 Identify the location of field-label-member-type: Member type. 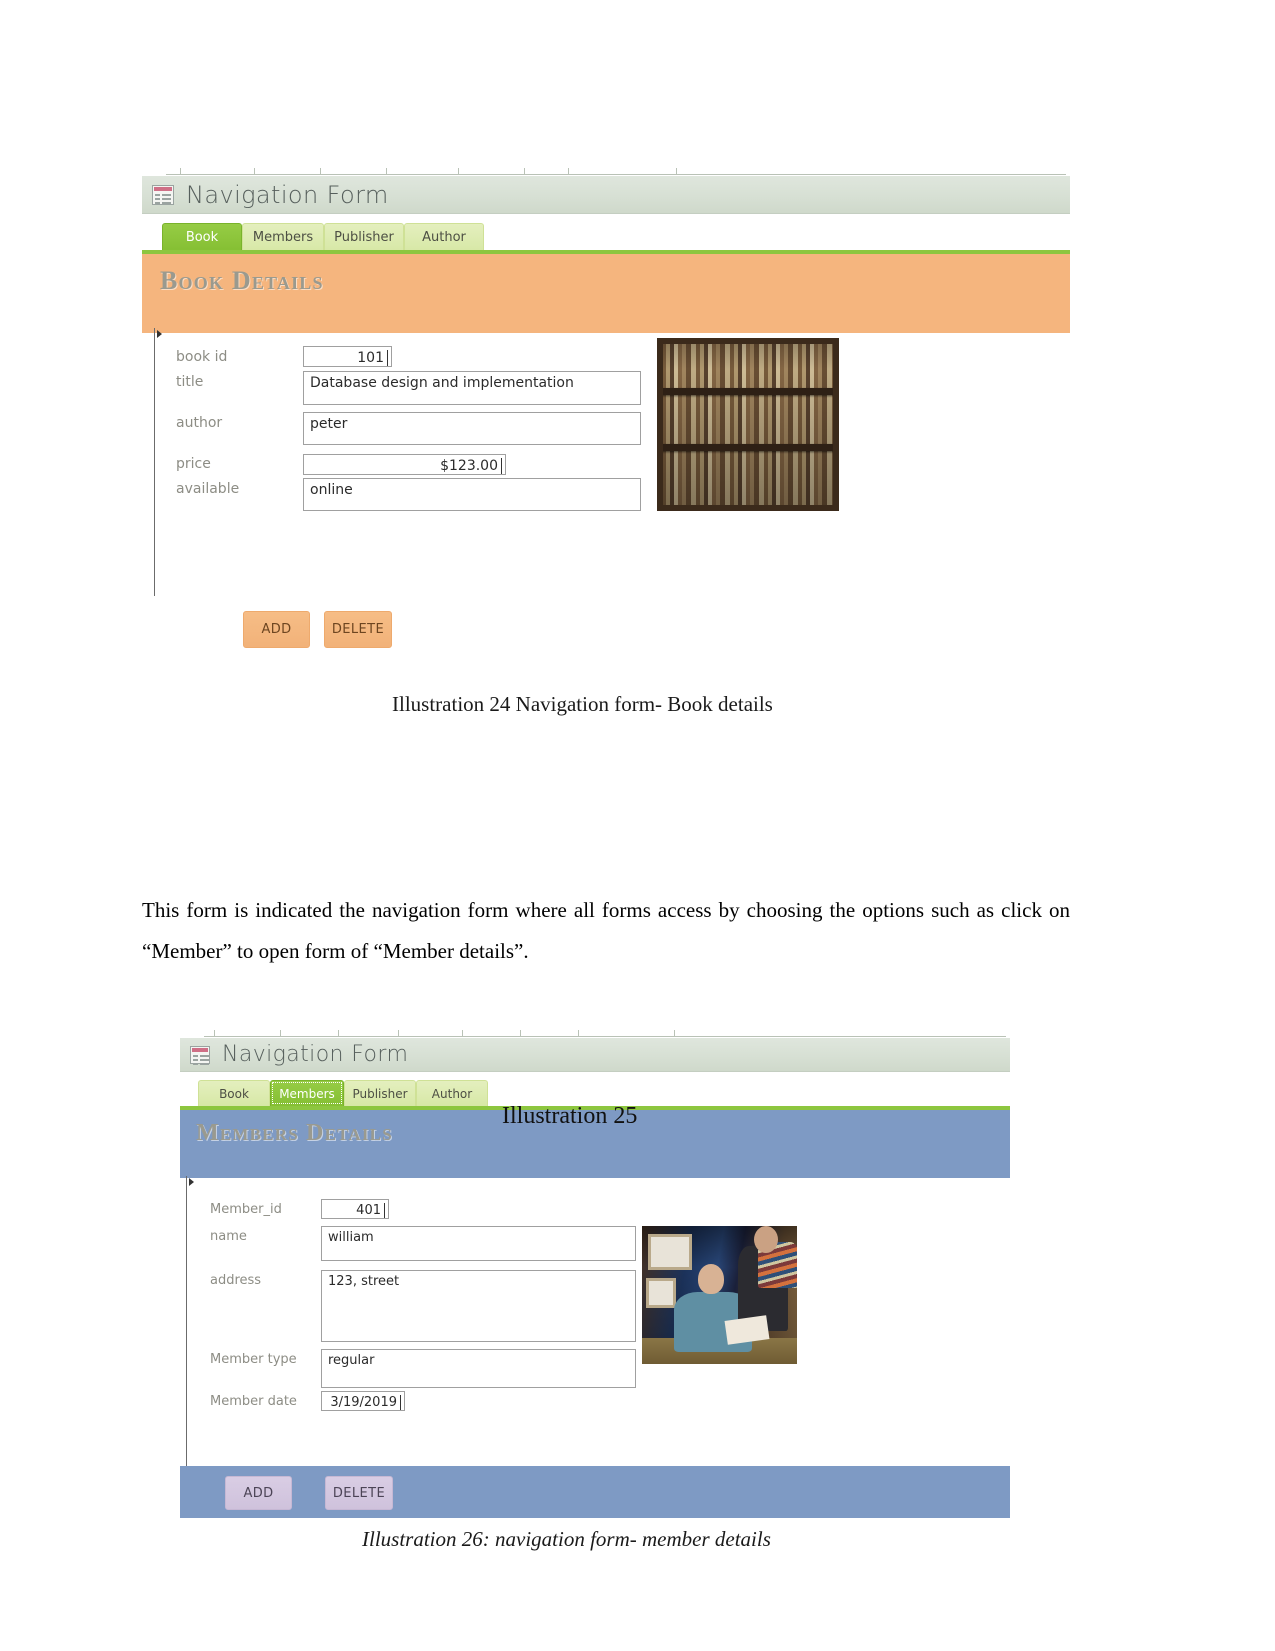
(253, 1359).